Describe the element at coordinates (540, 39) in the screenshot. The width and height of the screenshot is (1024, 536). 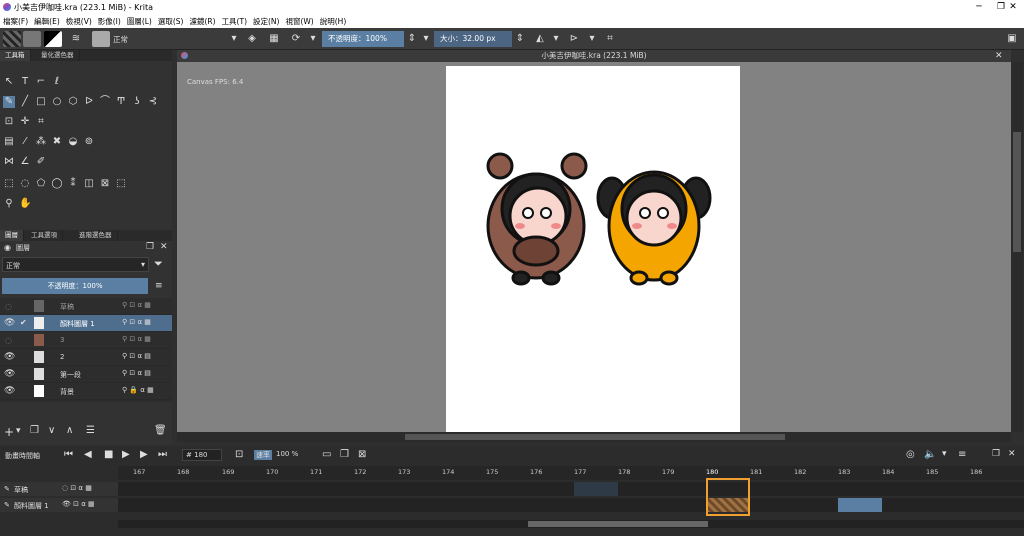
I see `mirror-horizontal-icon: ◭` at that location.